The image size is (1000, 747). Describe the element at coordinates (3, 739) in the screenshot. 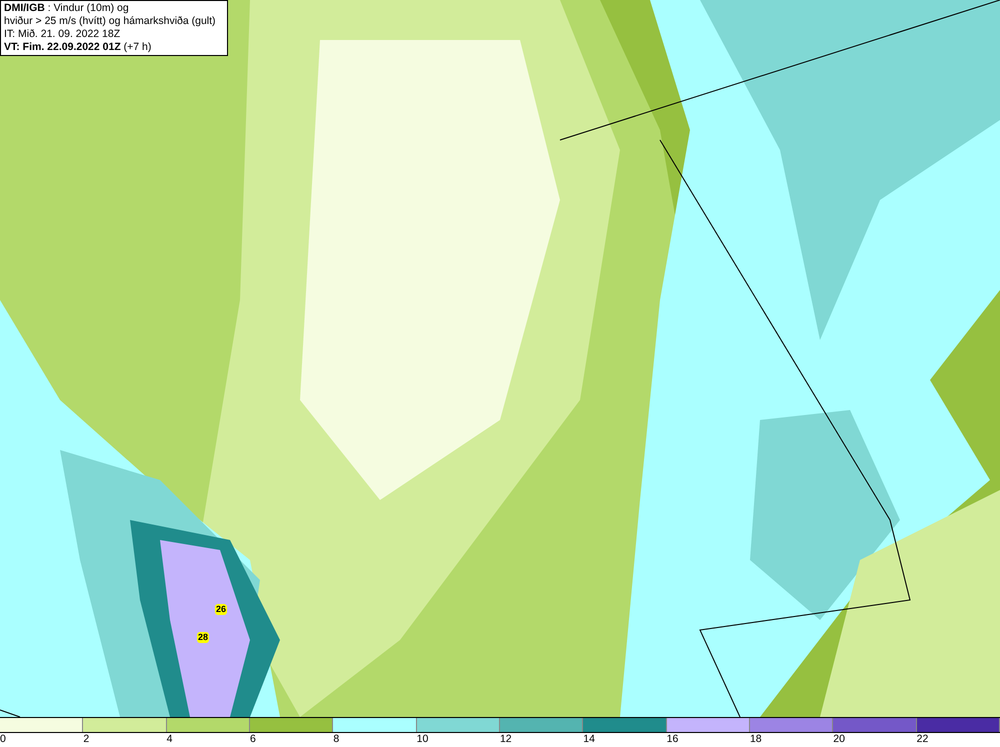

I see `legend-label: 0` at that location.